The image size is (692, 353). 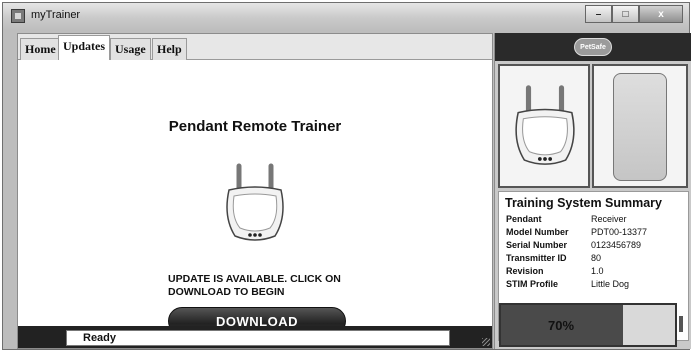 What do you see at coordinates (661, 14) in the screenshot?
I see `close-button: x` at bounding box center [661, 14].